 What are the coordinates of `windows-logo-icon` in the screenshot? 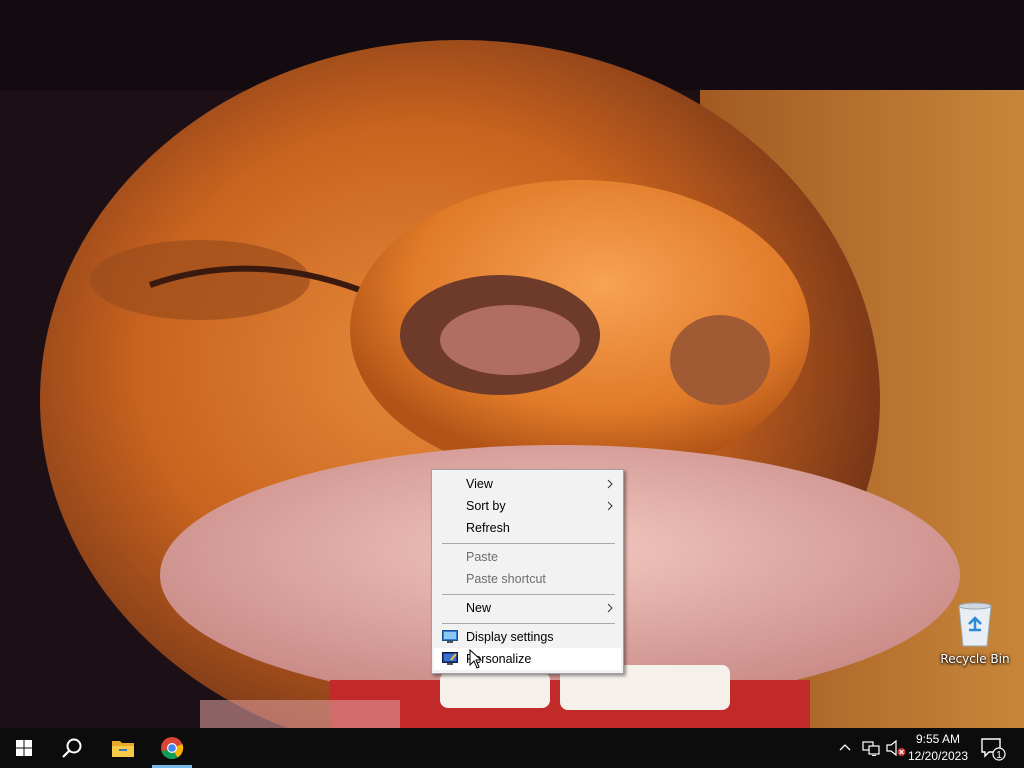 It's located at (24, 748).